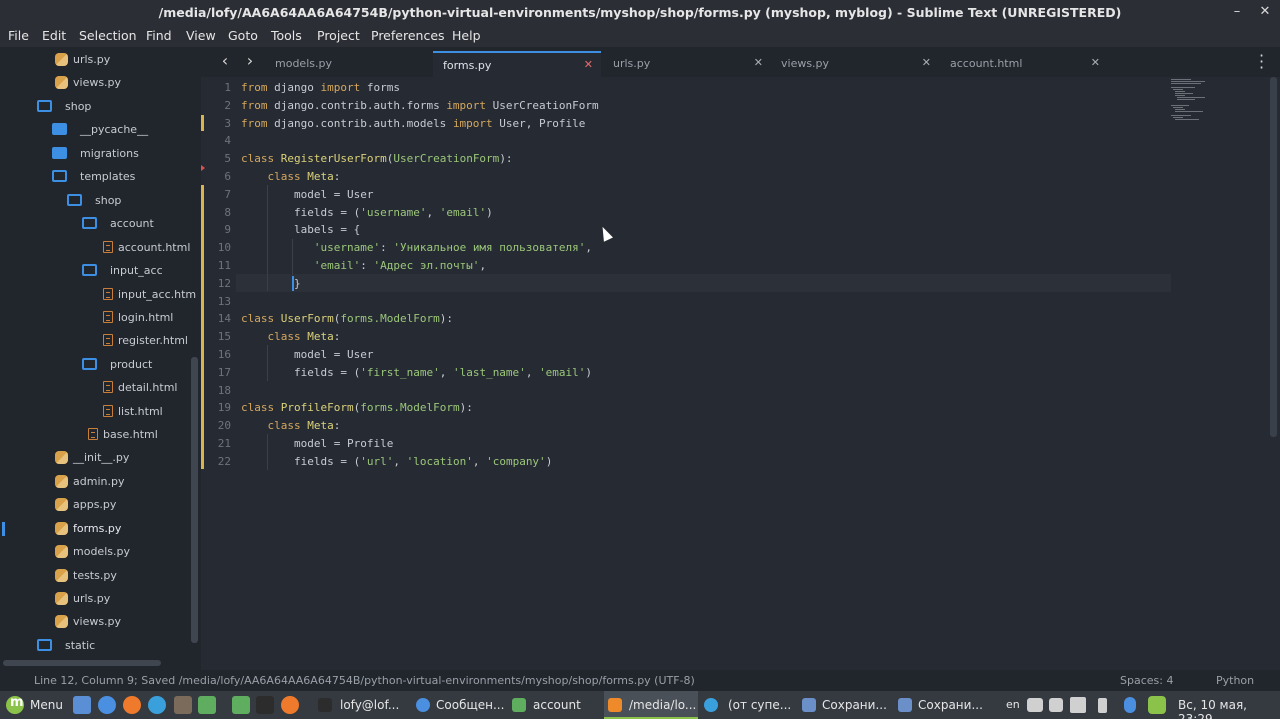 The image size is (1280, 719). Describe the element at coordinates (554, 705) in the screenshot. I see `taskbar-window-account: account` at that location.